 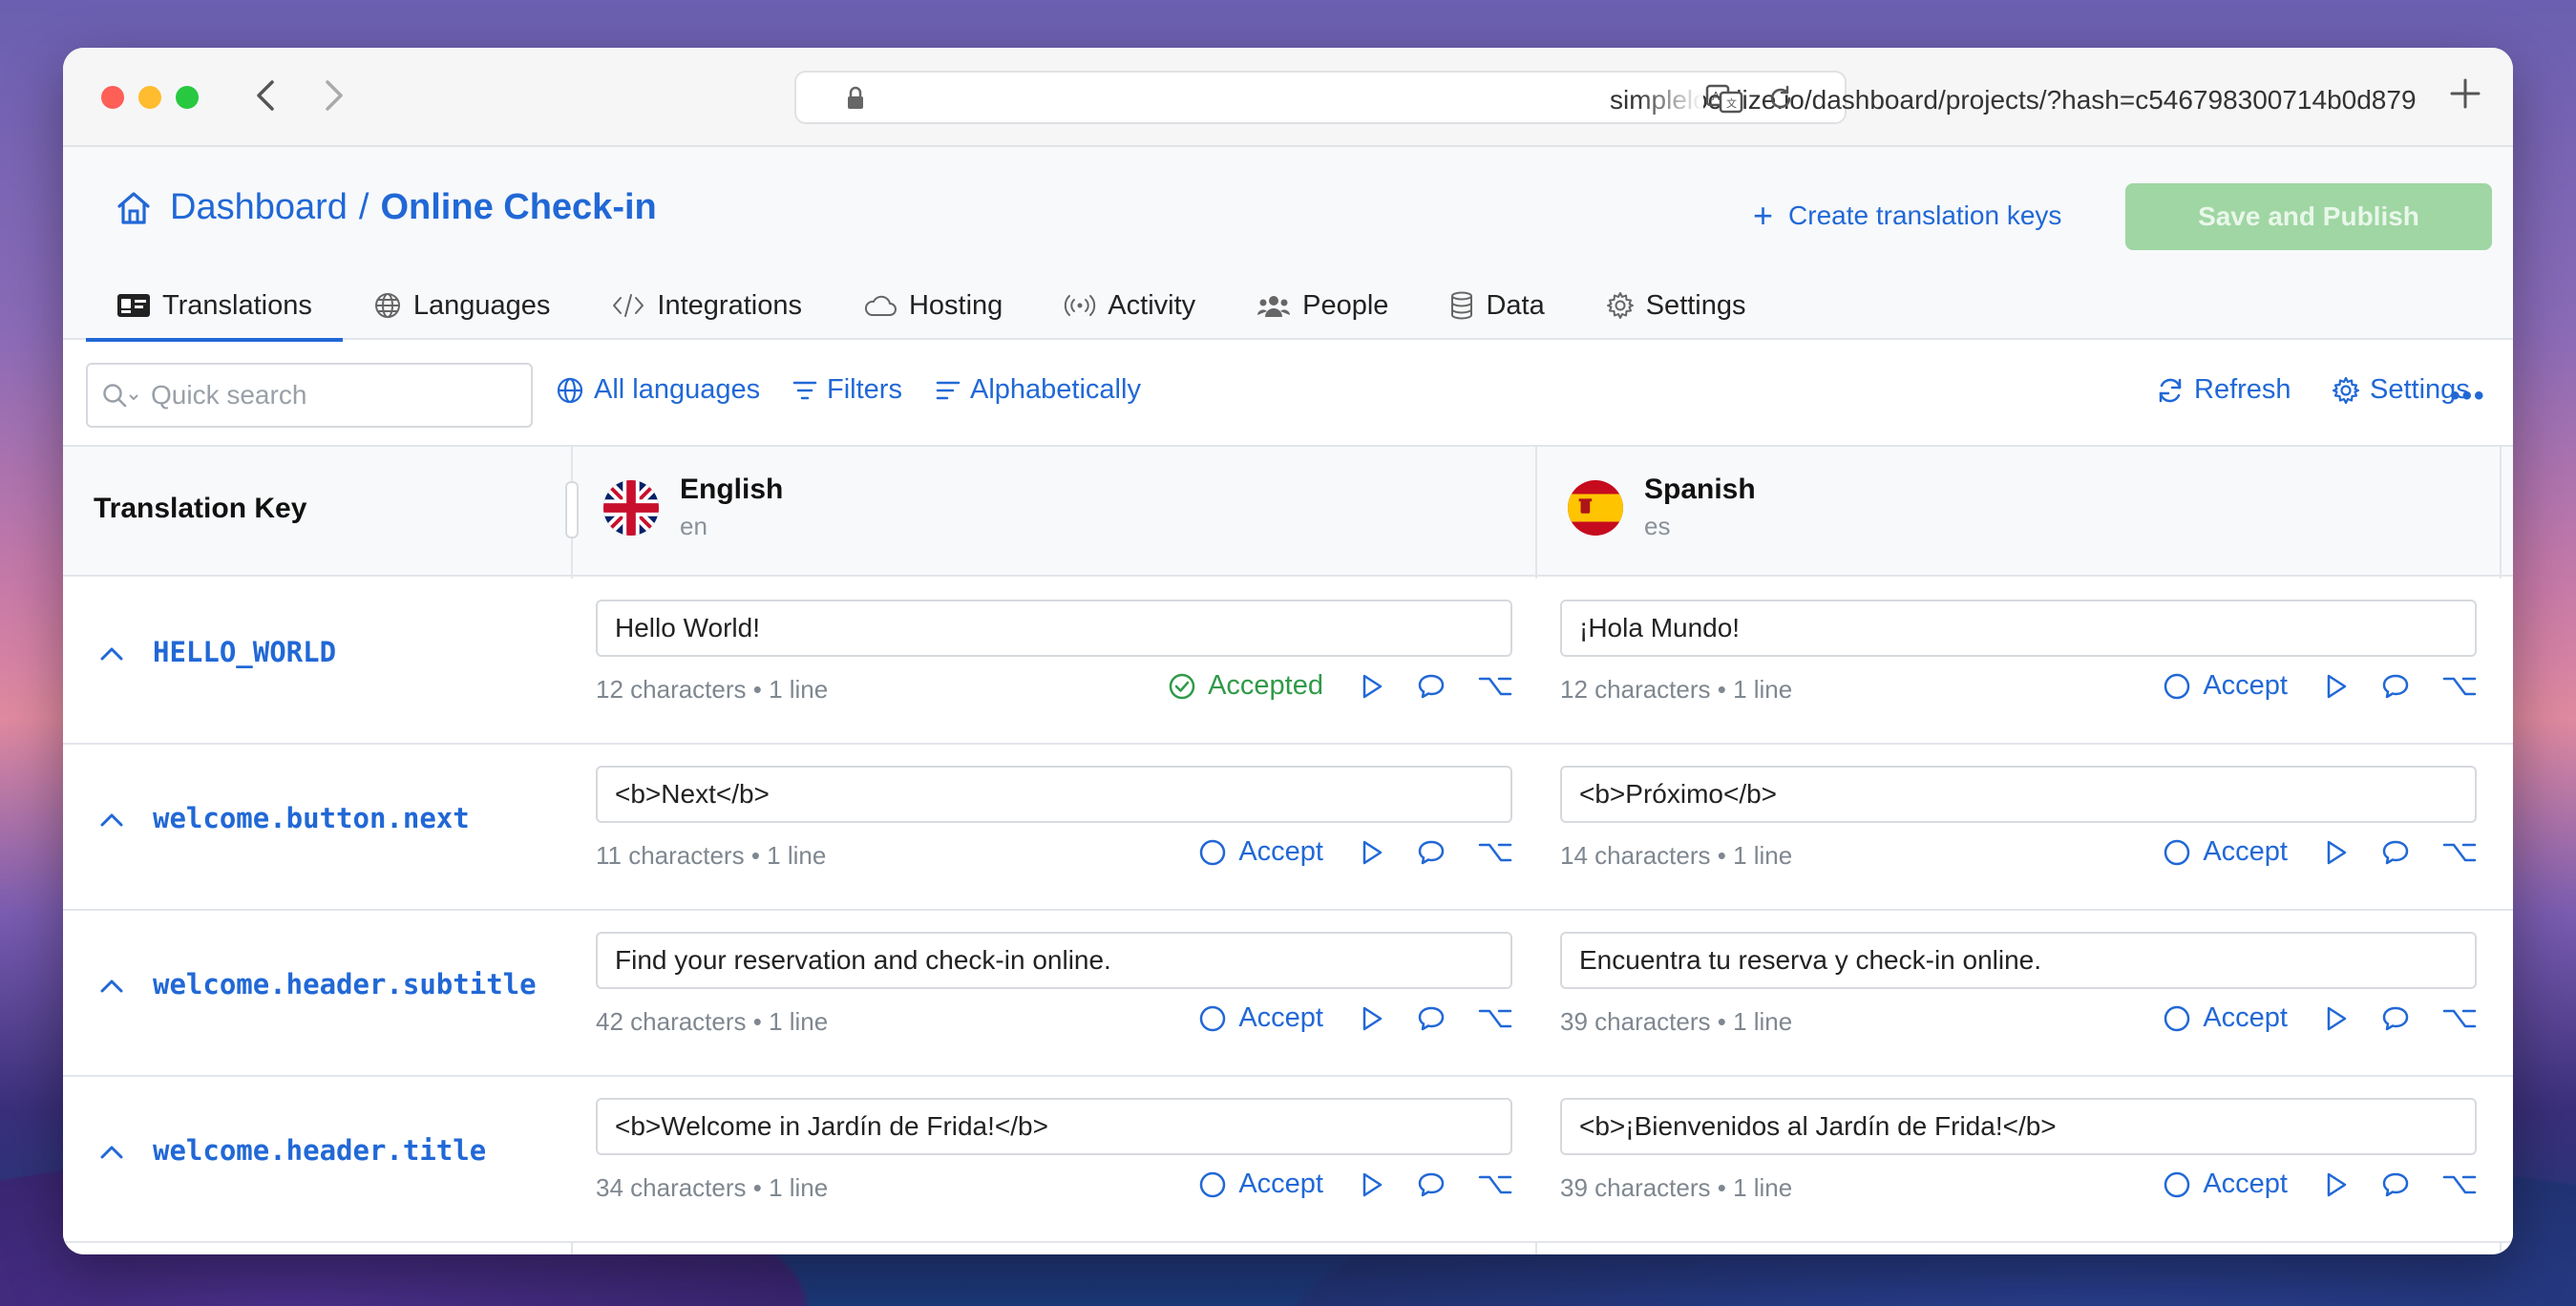 What do you see at coordinates (2018, 855) in the screenshot?
I see `translation-meta: 14 characters • 1 line Accept` at bounding box center [2018, 855].